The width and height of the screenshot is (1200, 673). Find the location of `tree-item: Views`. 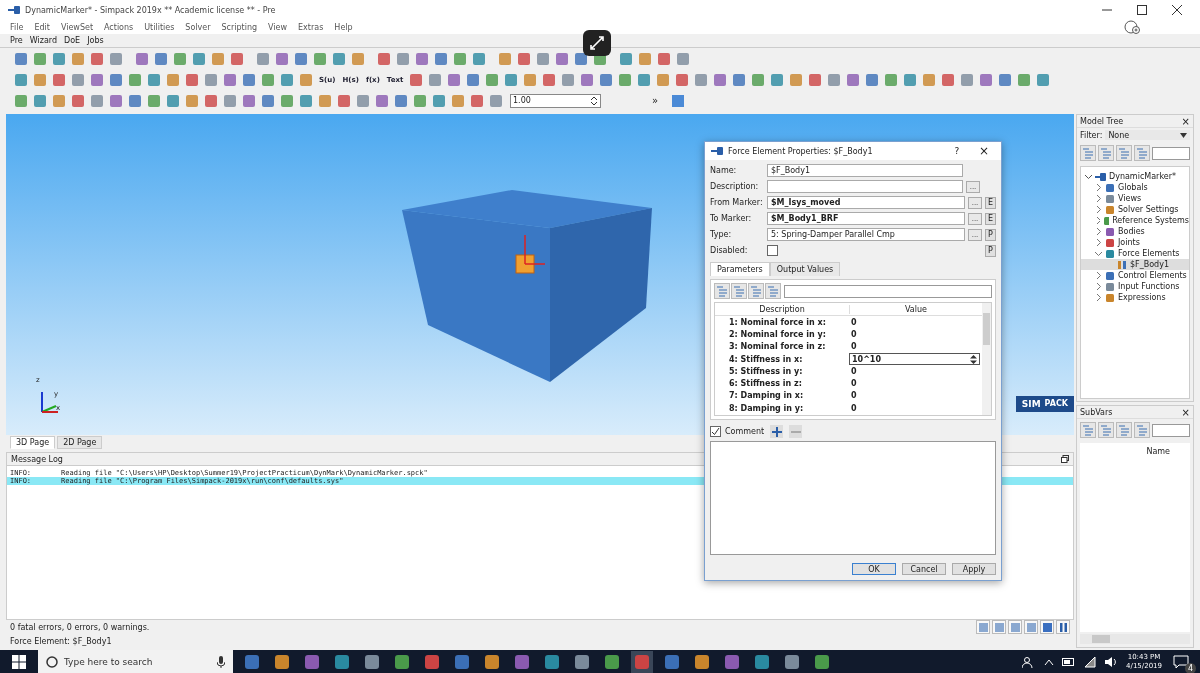

tree-item: Views is located at coordinates (1135, 198).